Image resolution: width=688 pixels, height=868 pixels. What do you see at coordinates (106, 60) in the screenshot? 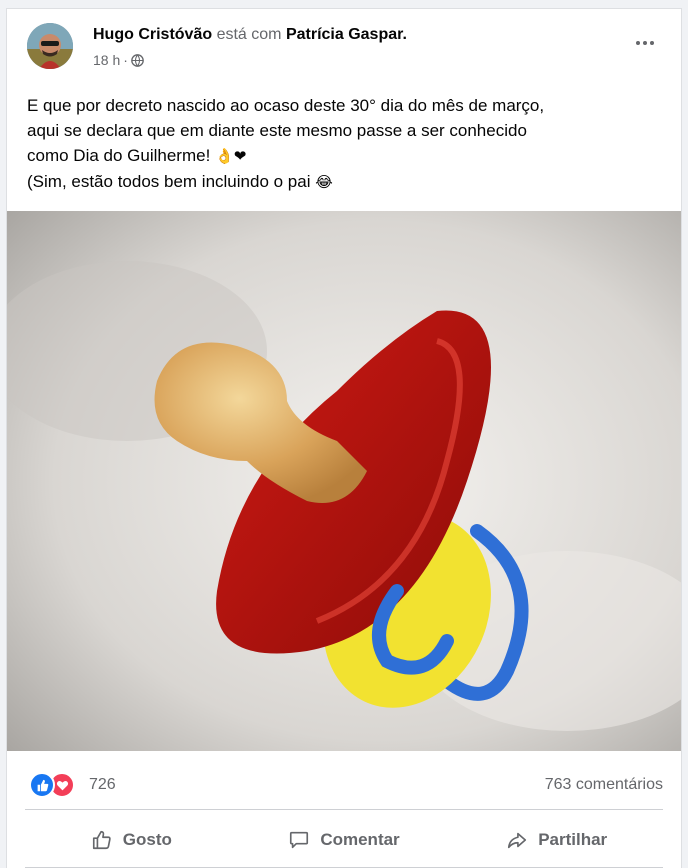
I see `post-timestamp: 18 h` at bounding box center [106, 60].